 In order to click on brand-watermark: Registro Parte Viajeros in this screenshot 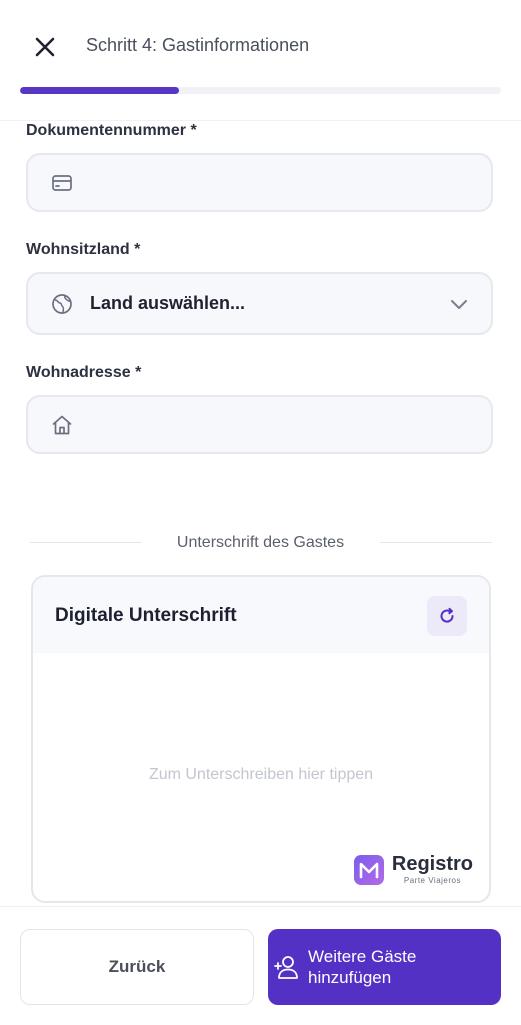, I will do `click(413, 869)`.